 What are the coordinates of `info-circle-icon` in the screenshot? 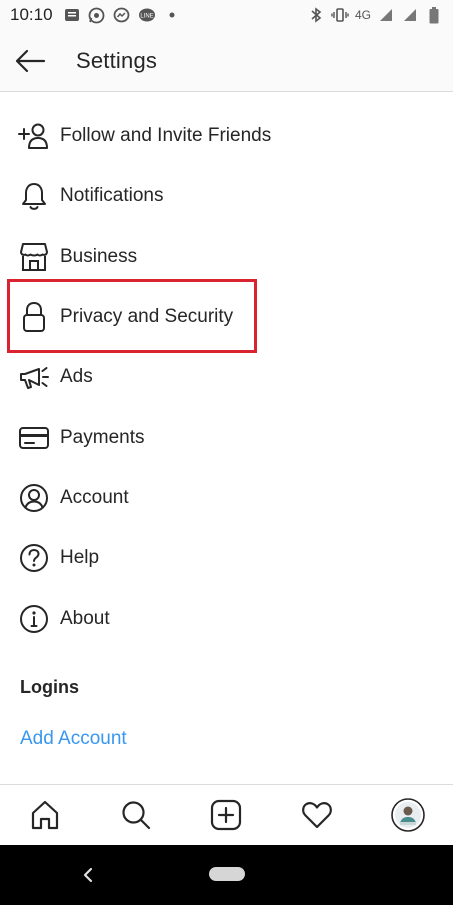 It's located at (34, 619).